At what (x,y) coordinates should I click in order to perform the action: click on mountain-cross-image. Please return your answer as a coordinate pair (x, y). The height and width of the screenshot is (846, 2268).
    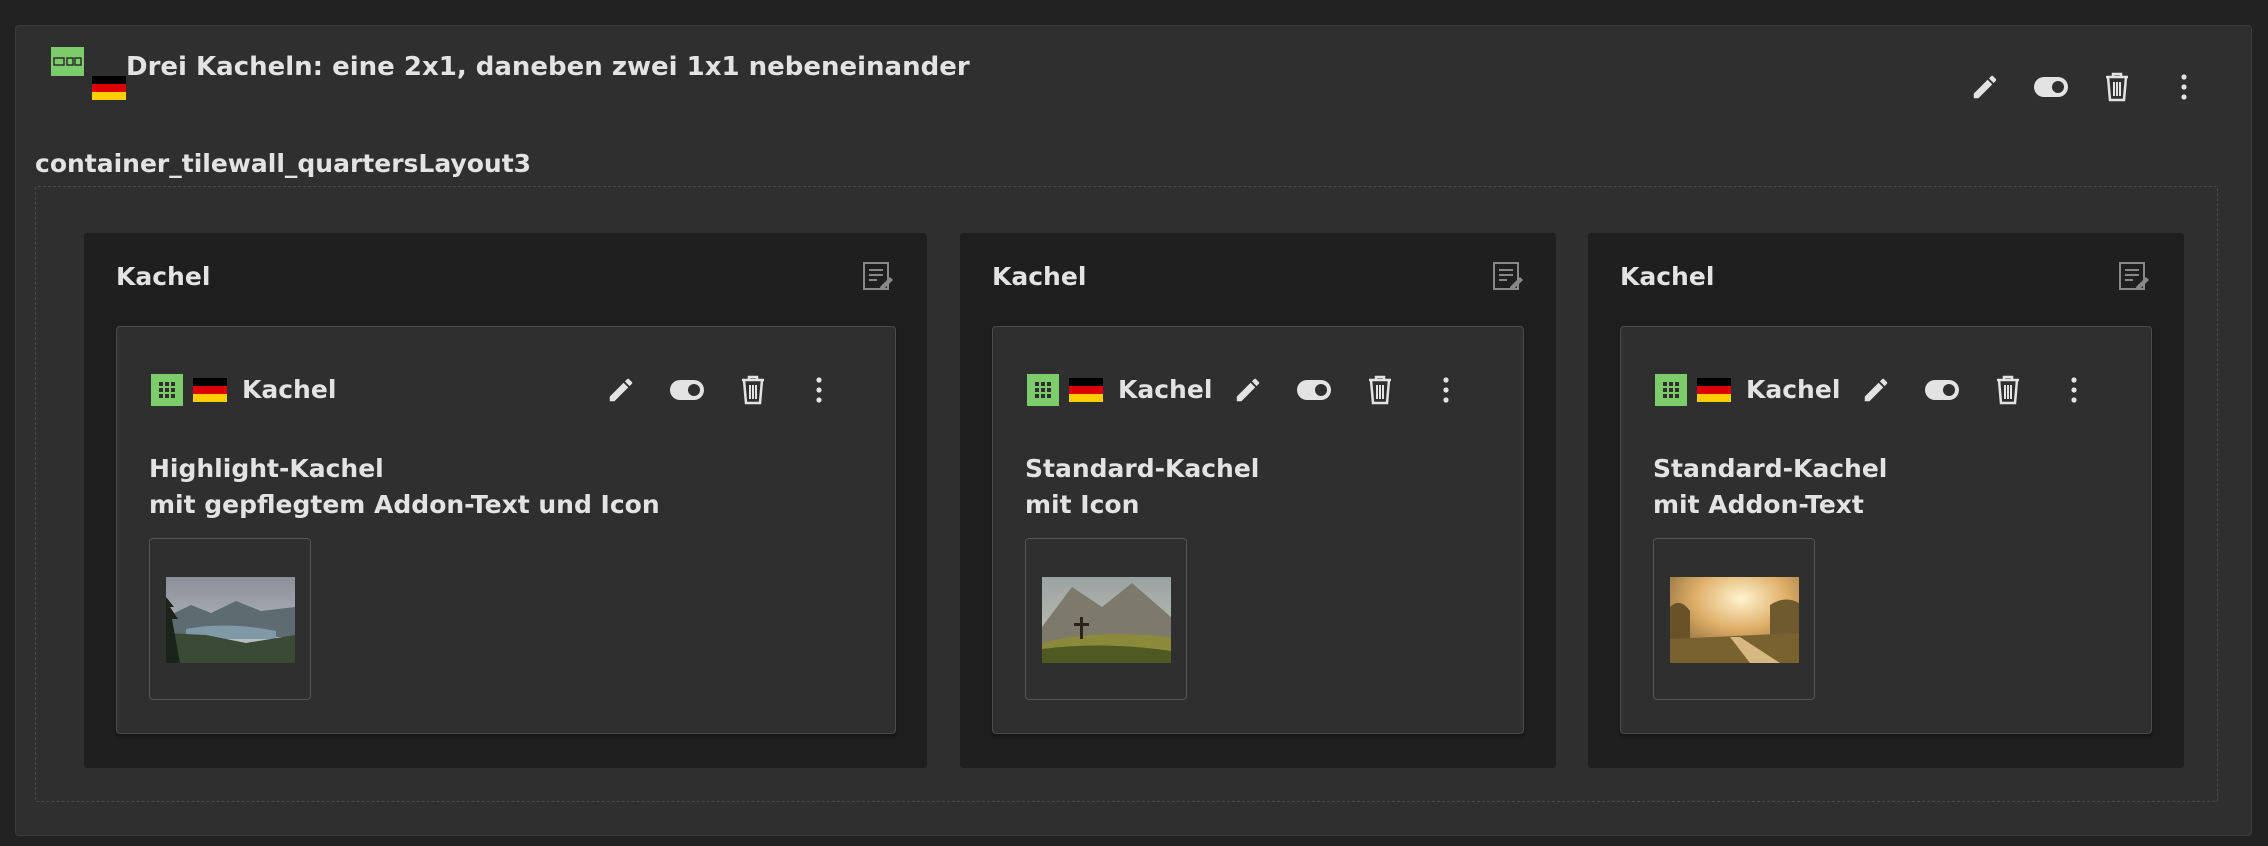
    Looking at the image, I should click on (1106, 620).